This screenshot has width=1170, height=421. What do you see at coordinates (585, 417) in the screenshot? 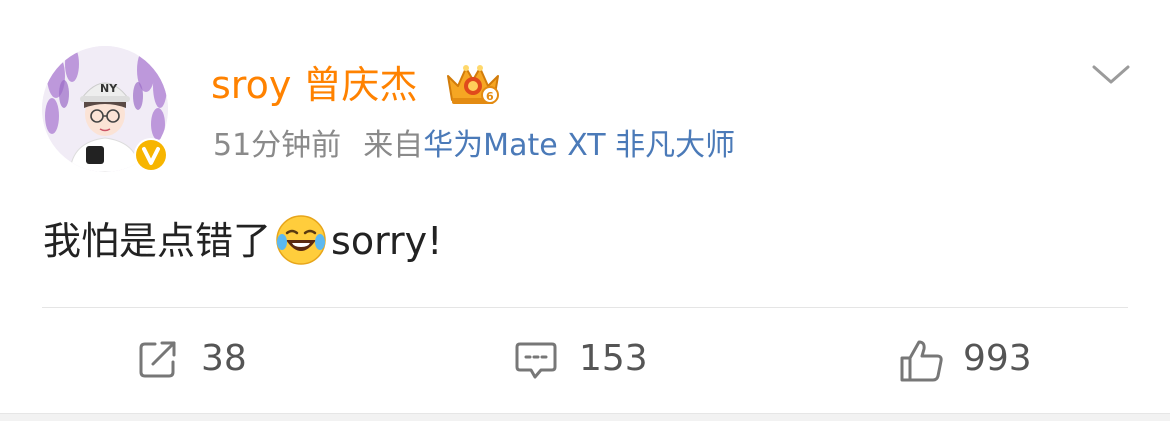
I see `bottom-separator` at bounding box center [585, 417].